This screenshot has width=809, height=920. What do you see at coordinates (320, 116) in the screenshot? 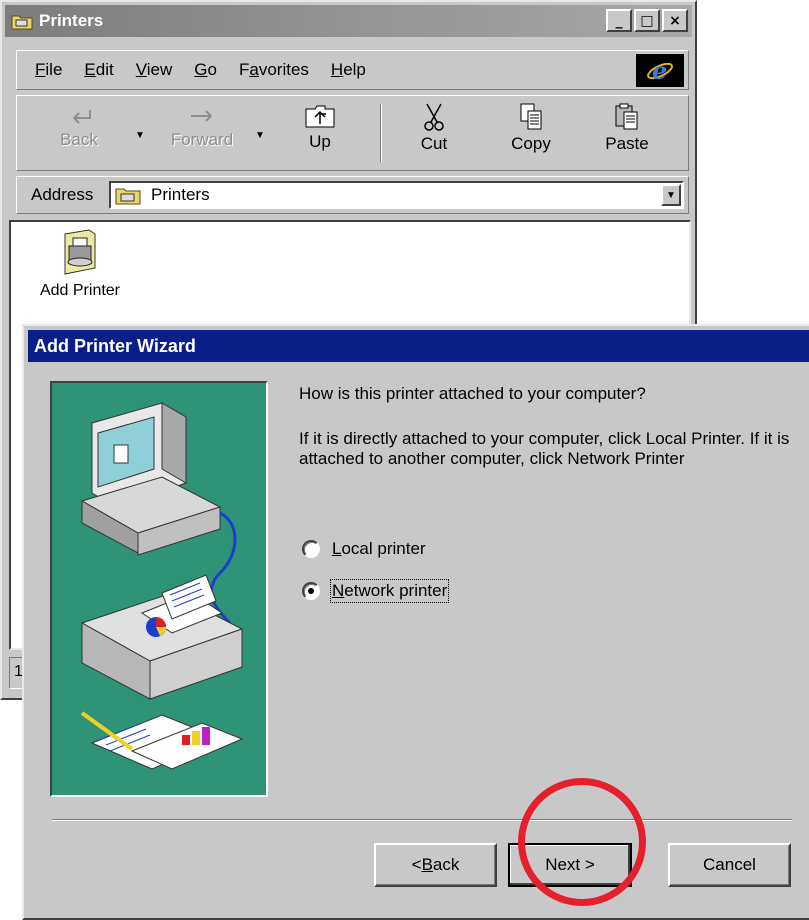
I see `up-folder-icon` at bounding box center [320, 116].